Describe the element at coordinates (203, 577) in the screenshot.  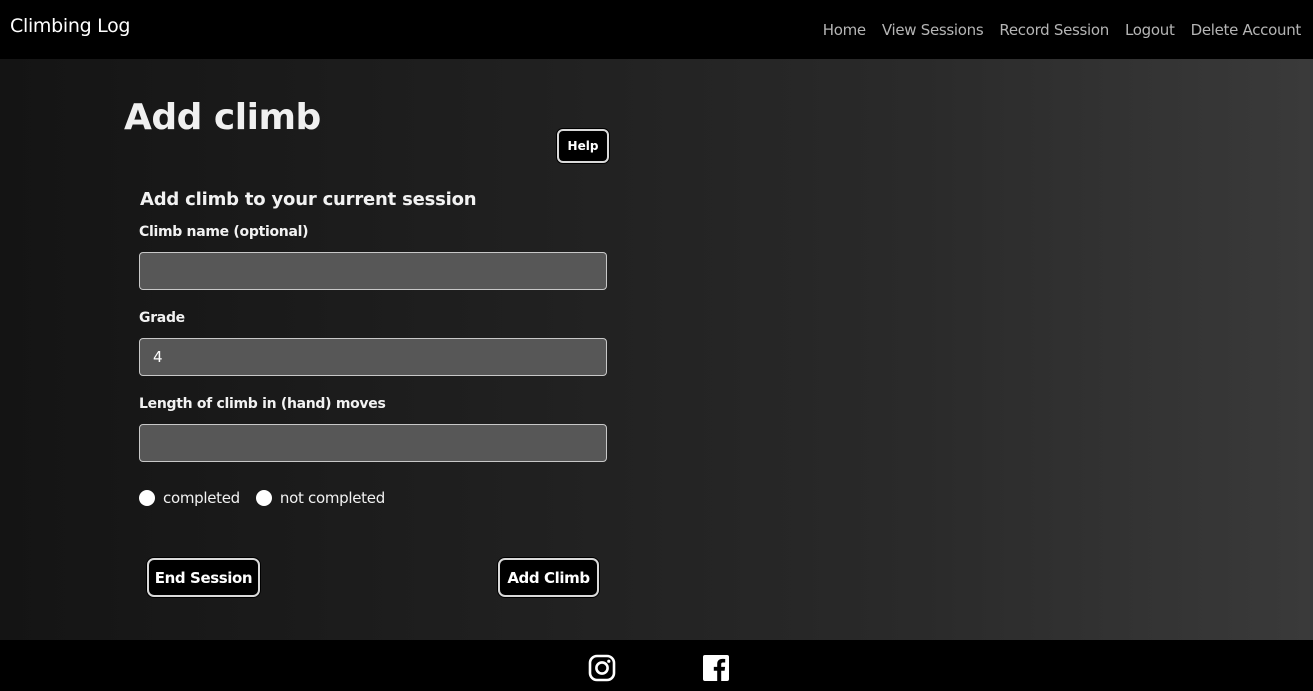
I see `end-session-button: End Session` at that location.